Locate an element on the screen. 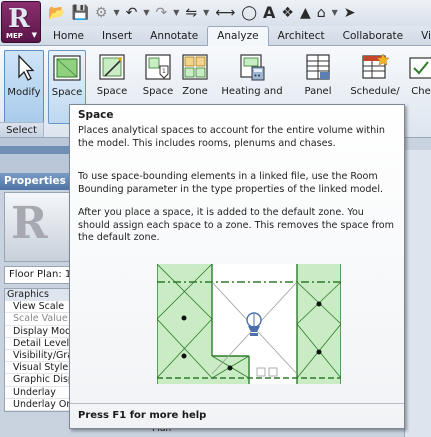 The height and width of the screenshot is (437, 431). modify-button: Modify is located at coordinates (24, 87).